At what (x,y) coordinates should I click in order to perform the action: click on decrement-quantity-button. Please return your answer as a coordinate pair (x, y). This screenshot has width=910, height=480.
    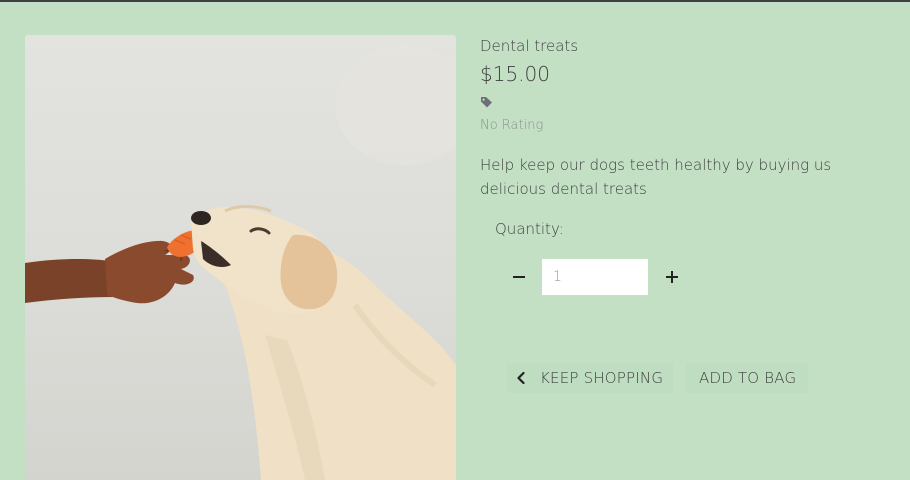
    Looking at the image, I should click on (519, 277).